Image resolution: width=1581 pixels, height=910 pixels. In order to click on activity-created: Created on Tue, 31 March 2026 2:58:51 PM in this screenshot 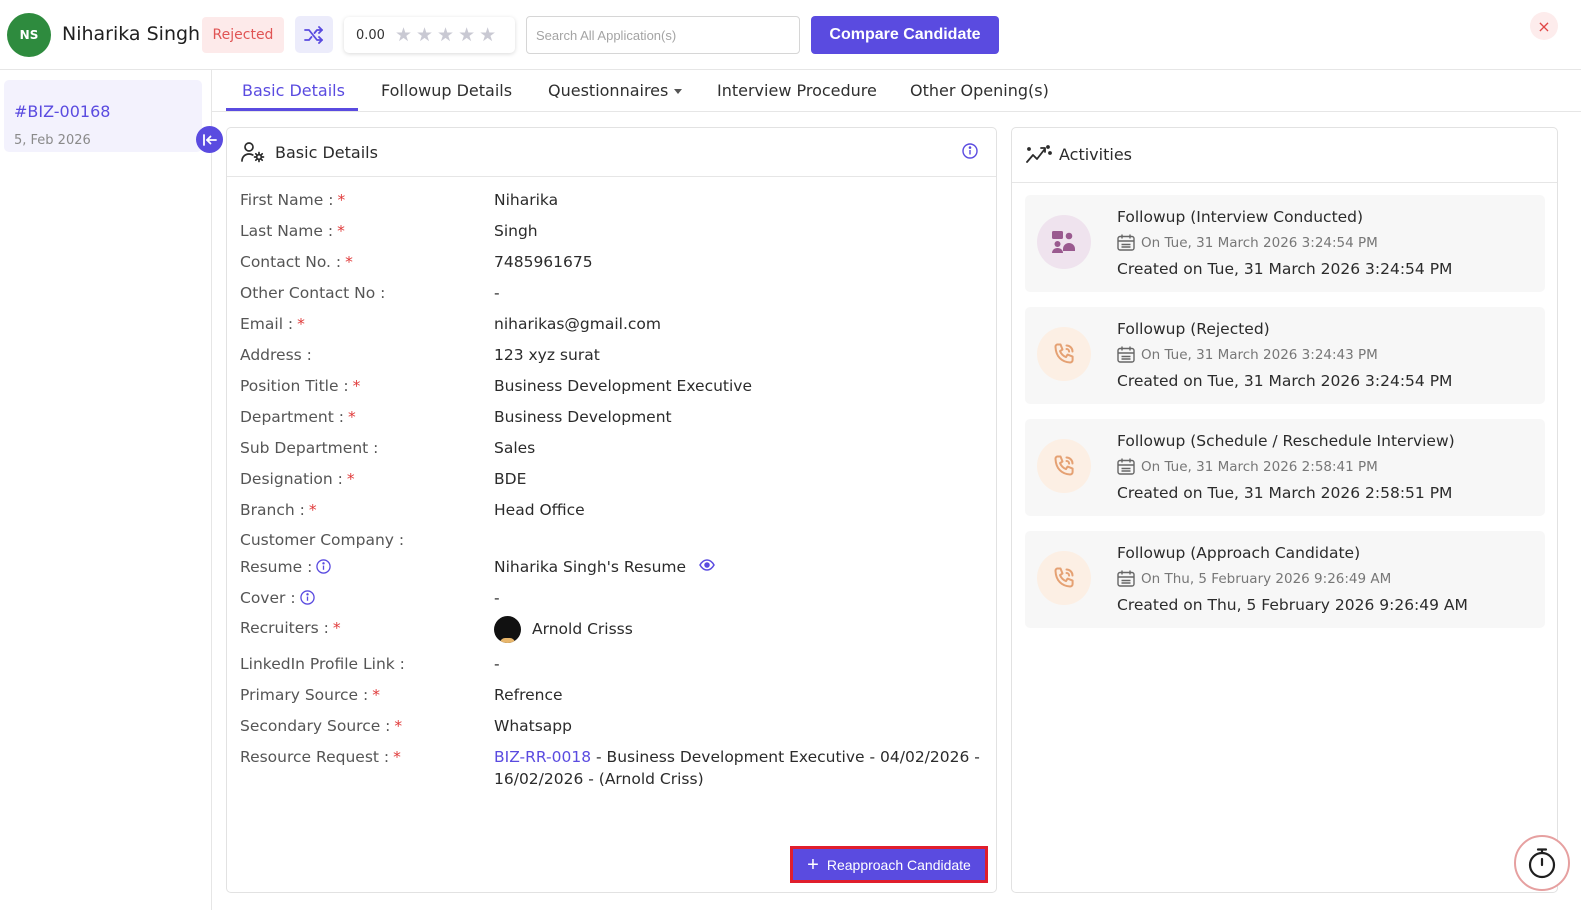, I will do `click(1285, 493)`.